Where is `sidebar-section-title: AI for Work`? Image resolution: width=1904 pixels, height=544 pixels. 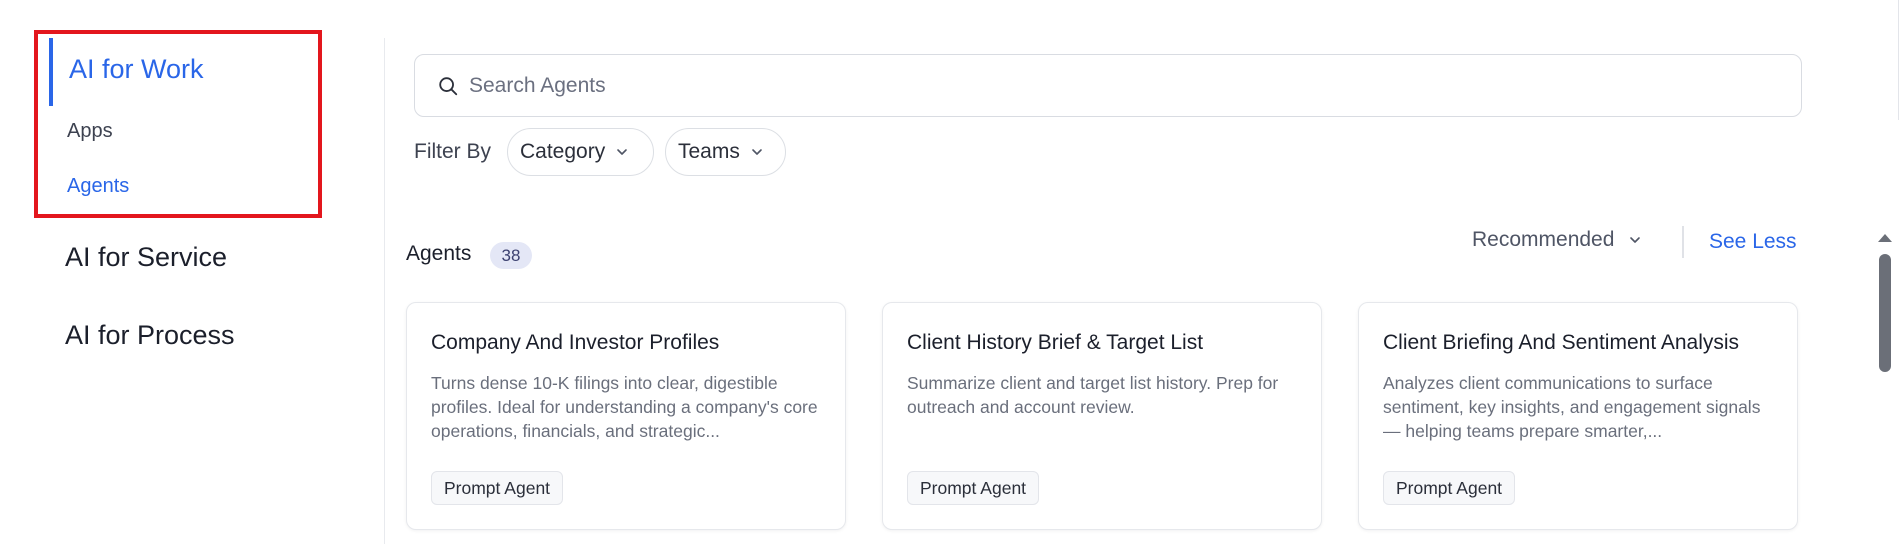 sidebar-section-title: AI for Work is located at coordinates (136, 69).